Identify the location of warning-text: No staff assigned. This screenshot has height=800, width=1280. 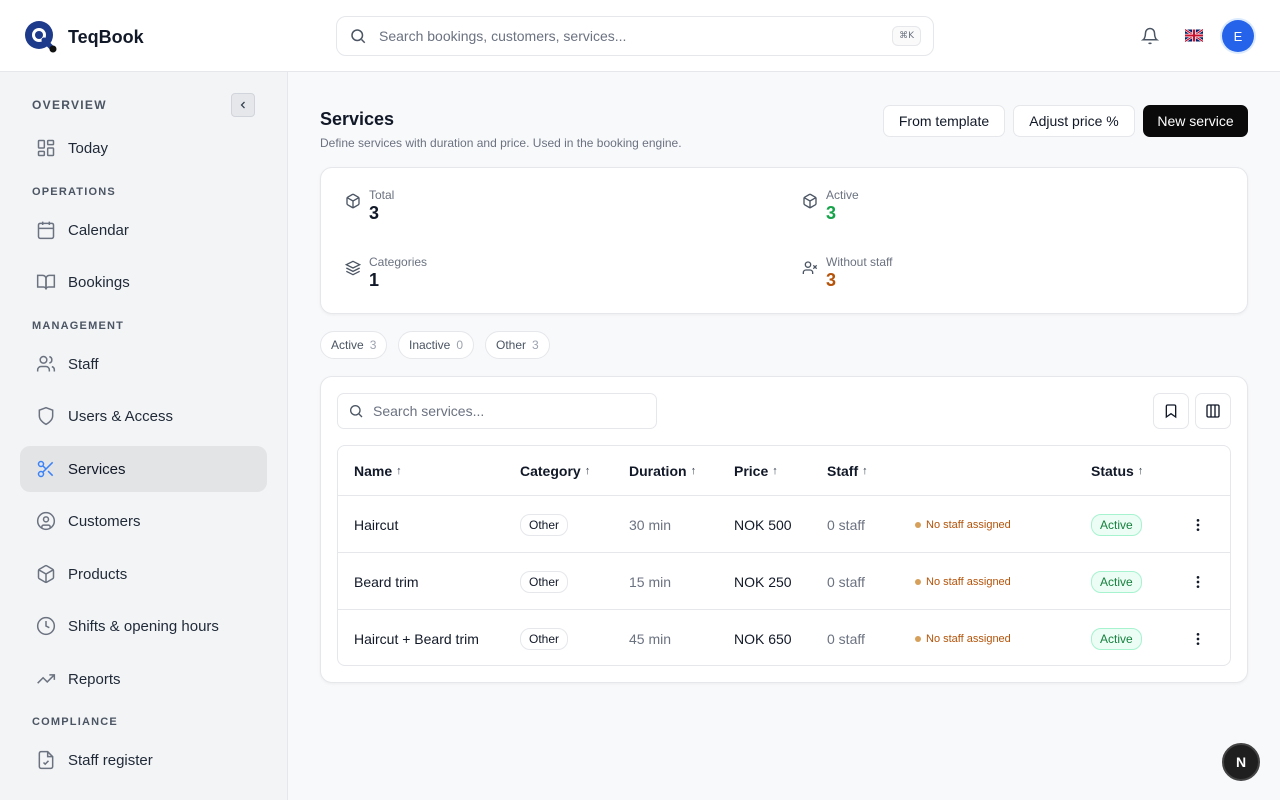
(968, 581).